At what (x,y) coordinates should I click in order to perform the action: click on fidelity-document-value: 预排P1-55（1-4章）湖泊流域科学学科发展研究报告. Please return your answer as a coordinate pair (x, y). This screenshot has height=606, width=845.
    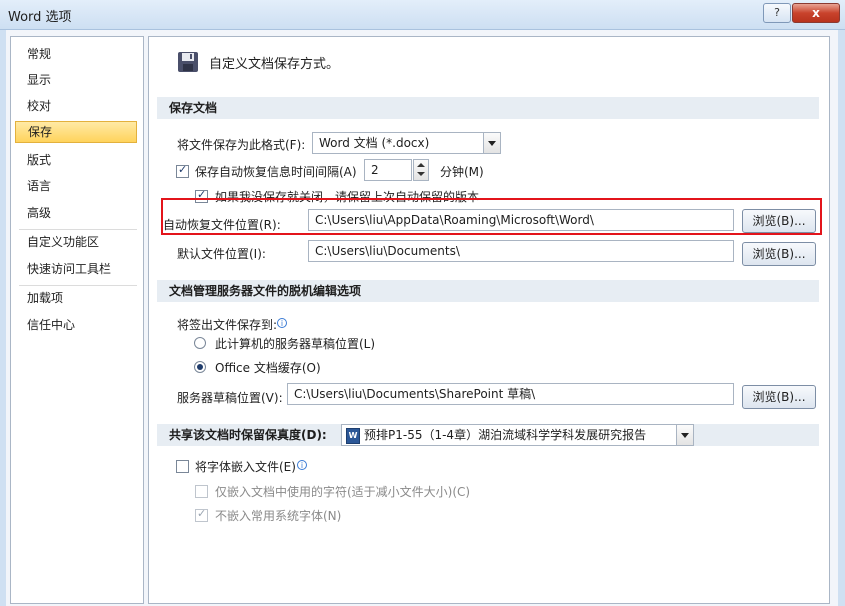
    Looking at the image, I should click on (505, 435).